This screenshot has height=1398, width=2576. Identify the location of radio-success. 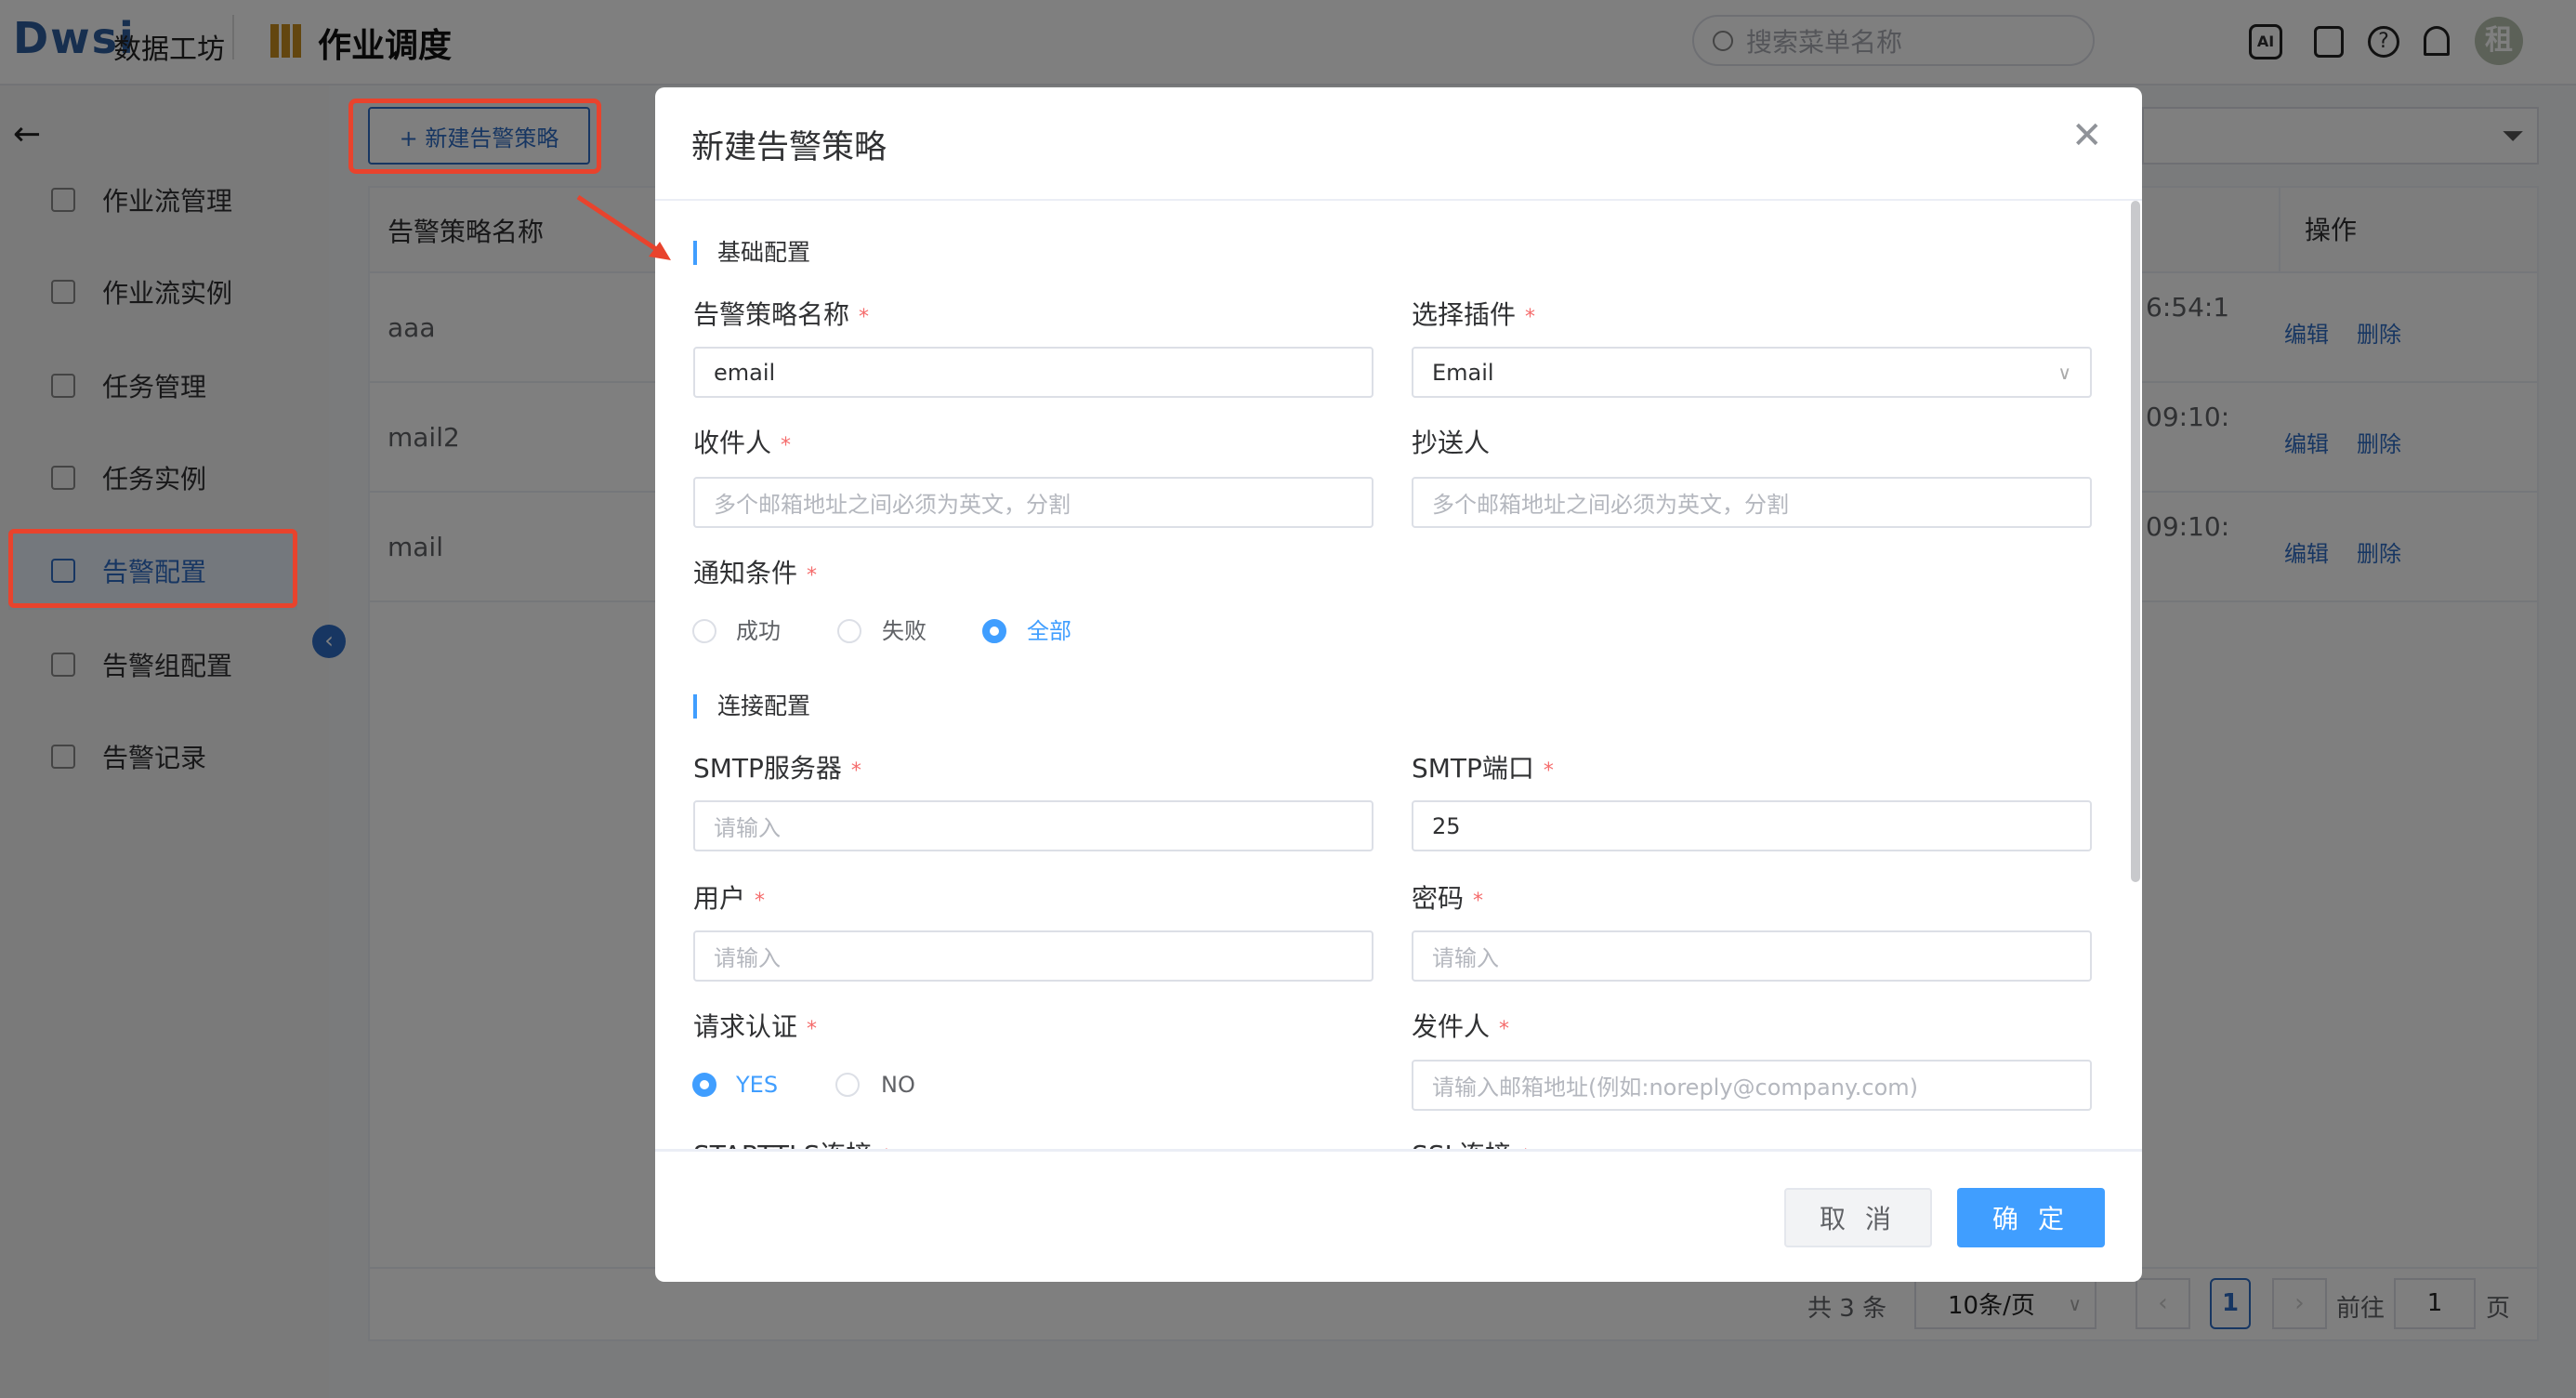
(704, 631).